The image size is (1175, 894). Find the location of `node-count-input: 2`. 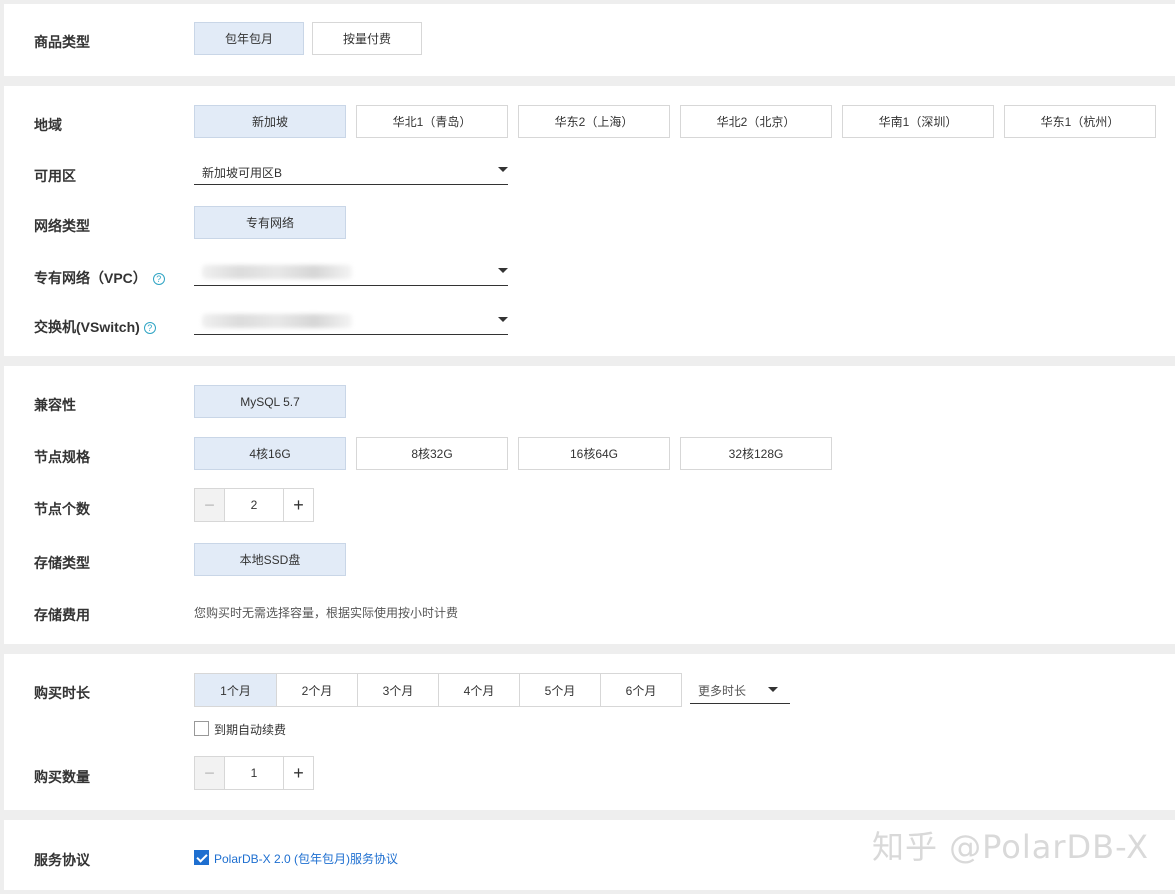

node-count-input: 2 is located at coordinates (254, 505).